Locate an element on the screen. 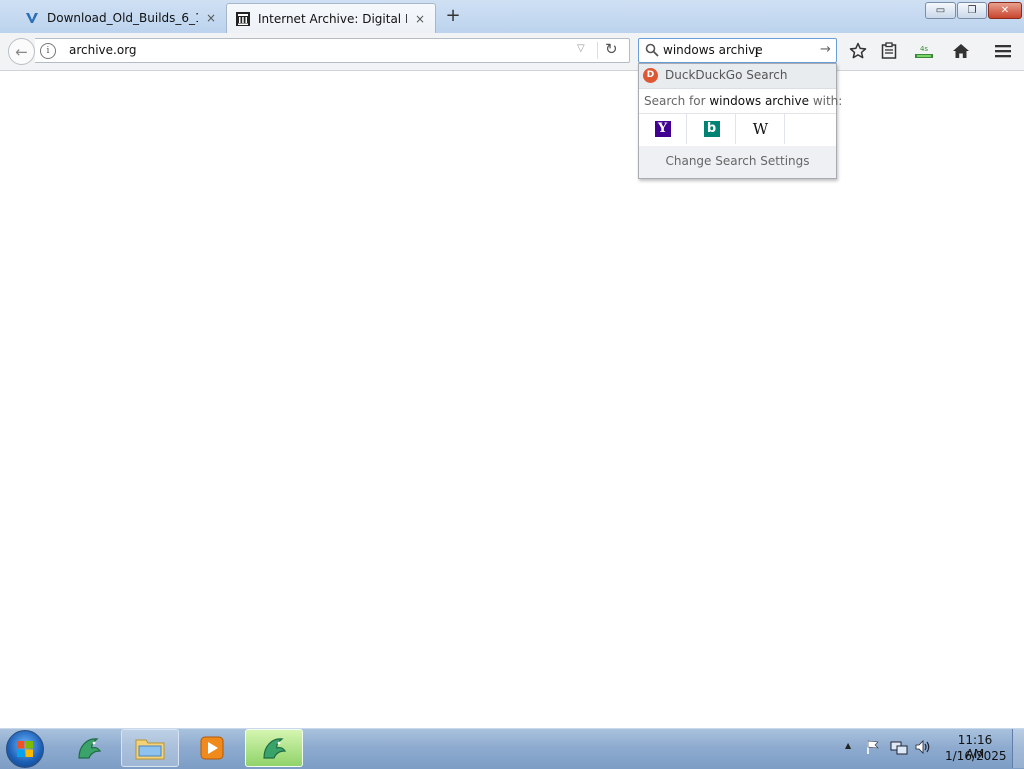  bing-icon: b is located at coordinates (711, 129).